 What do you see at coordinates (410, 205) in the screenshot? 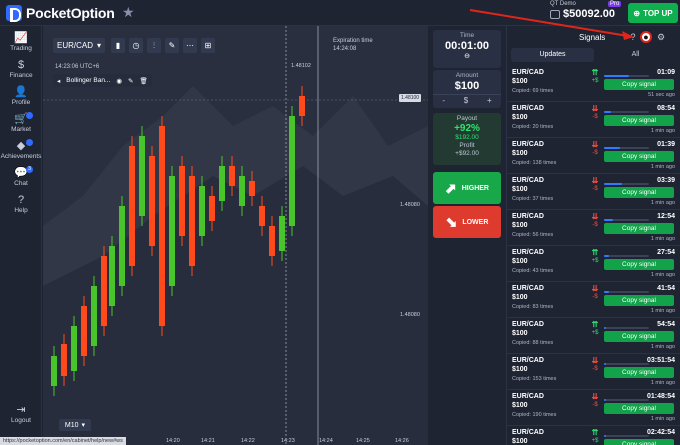
I see `price-label-mid: 1.48080` at bounding box center [410, 205].